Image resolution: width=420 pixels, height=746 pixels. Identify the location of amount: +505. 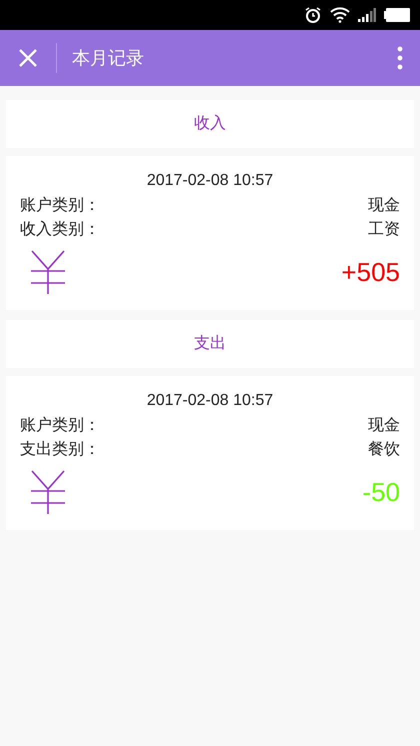
(370, 272).